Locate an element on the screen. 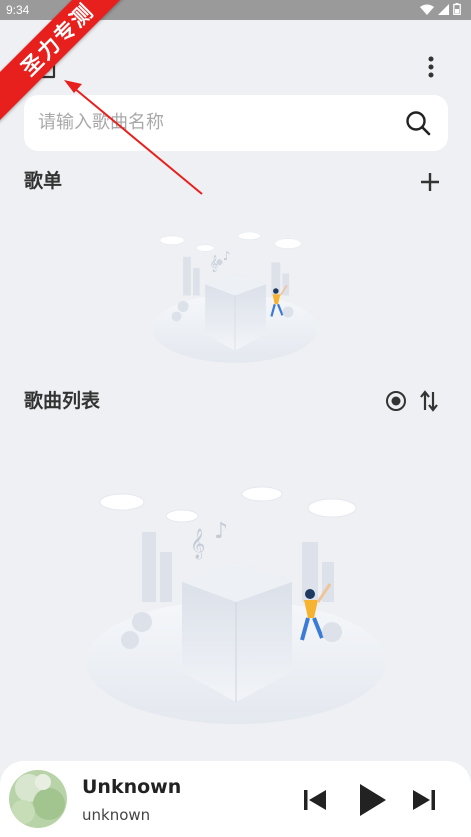 This screenshot has height=837, width=471. status-icons is located at coordinates (440, 9).